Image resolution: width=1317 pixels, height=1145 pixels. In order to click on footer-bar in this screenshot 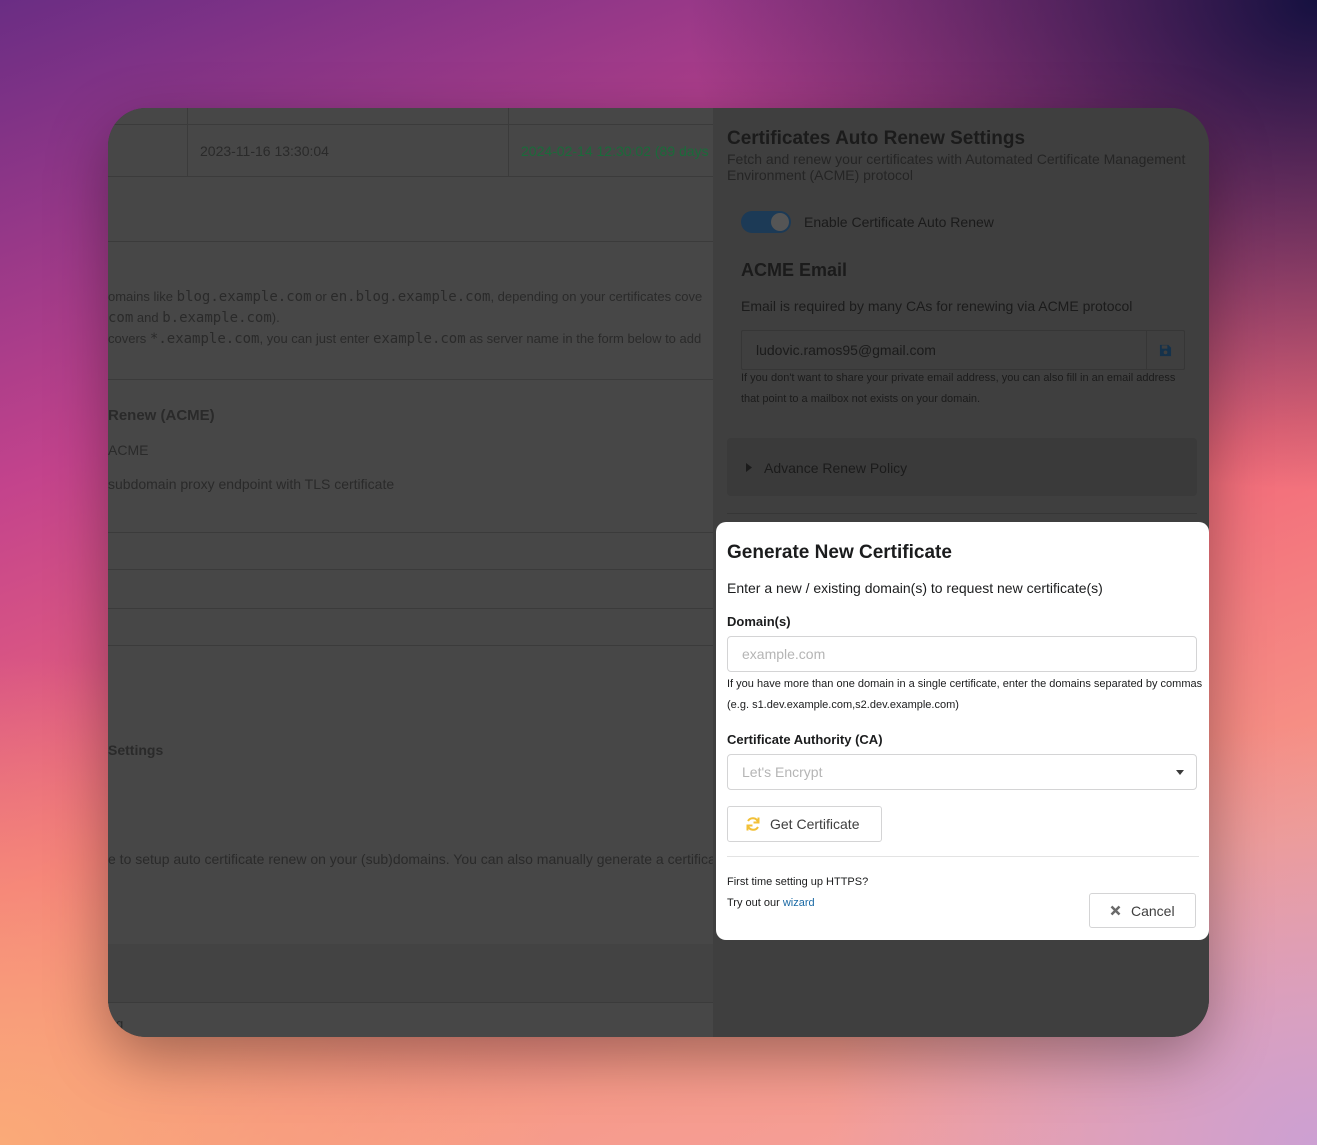, I will do `click(410, 973)`.